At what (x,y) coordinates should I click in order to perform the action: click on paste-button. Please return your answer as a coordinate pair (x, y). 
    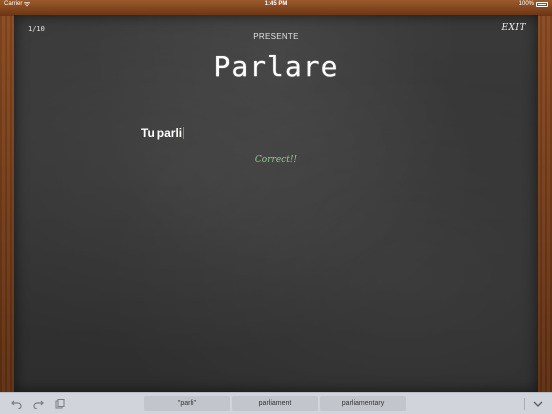
    Looking at the image, I should click on (60, 404).